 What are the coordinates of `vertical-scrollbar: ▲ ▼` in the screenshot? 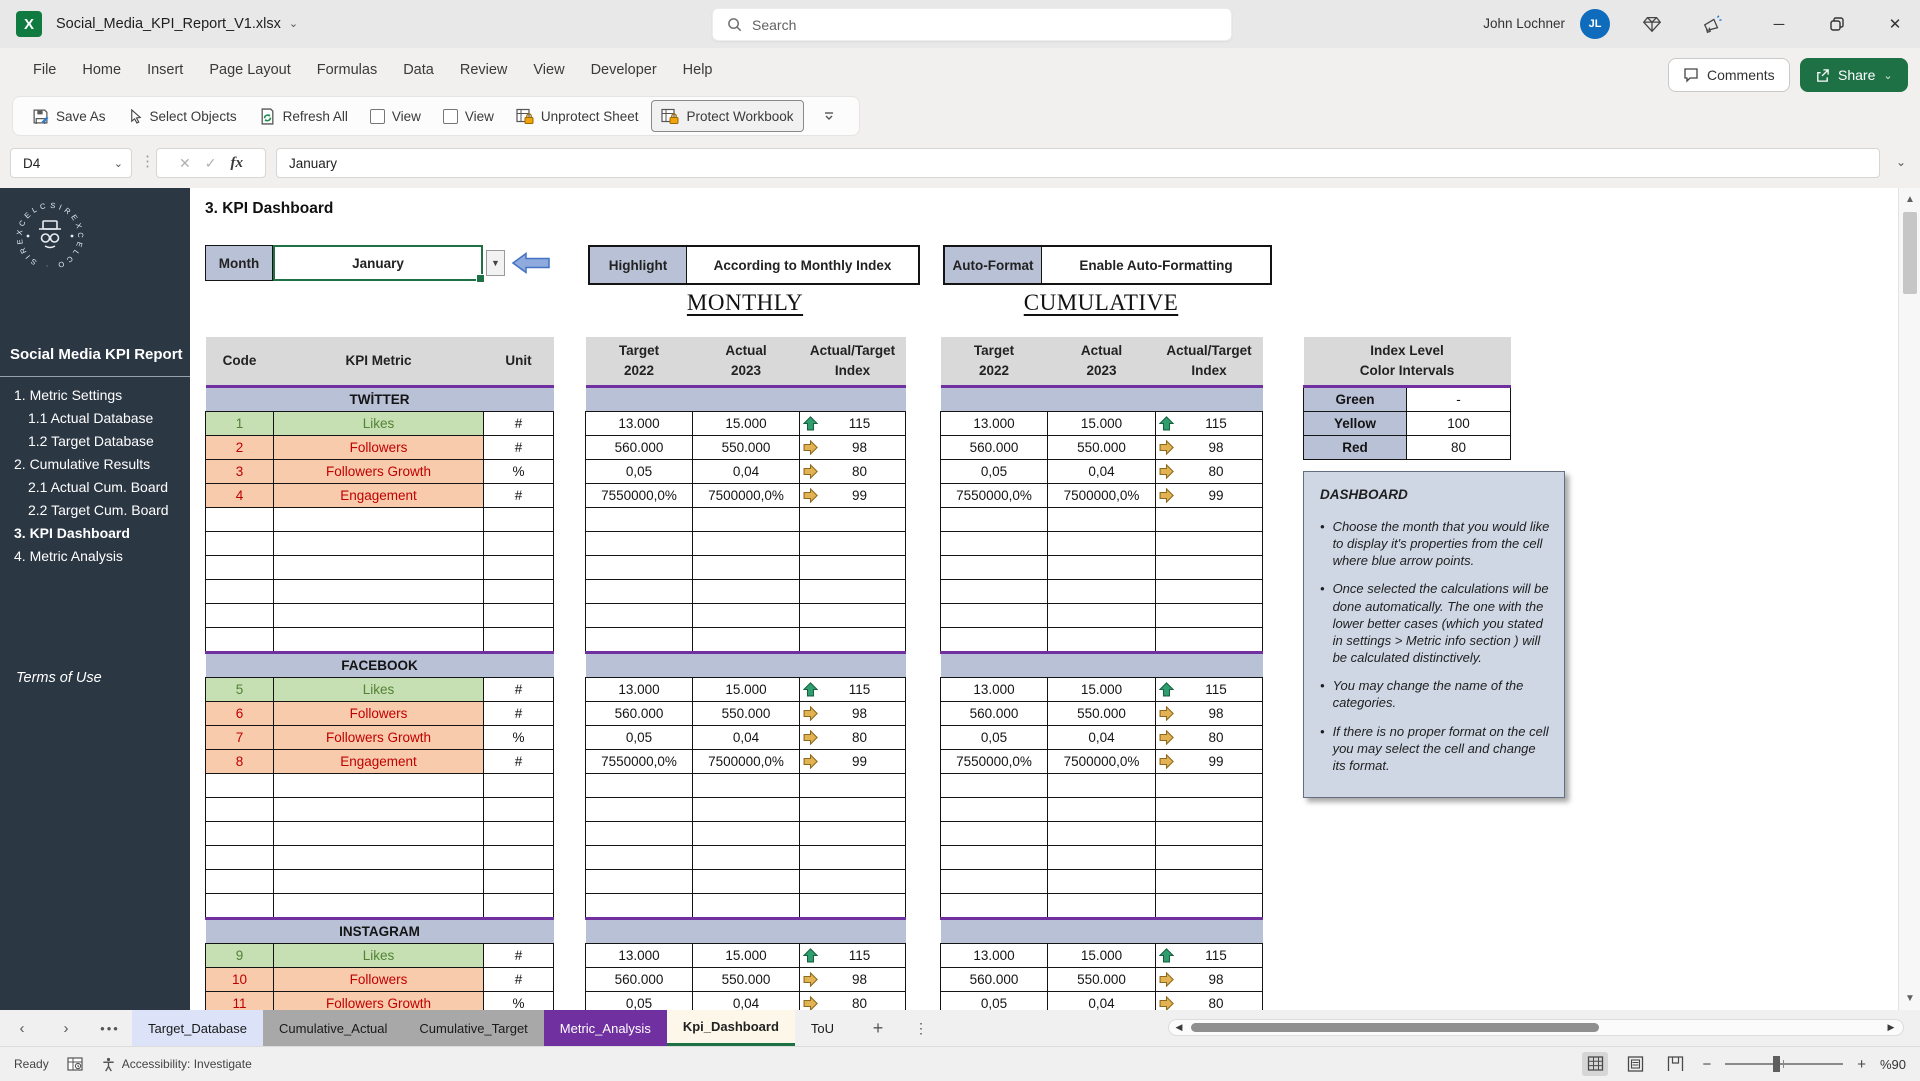 It's located at (1909, 599).